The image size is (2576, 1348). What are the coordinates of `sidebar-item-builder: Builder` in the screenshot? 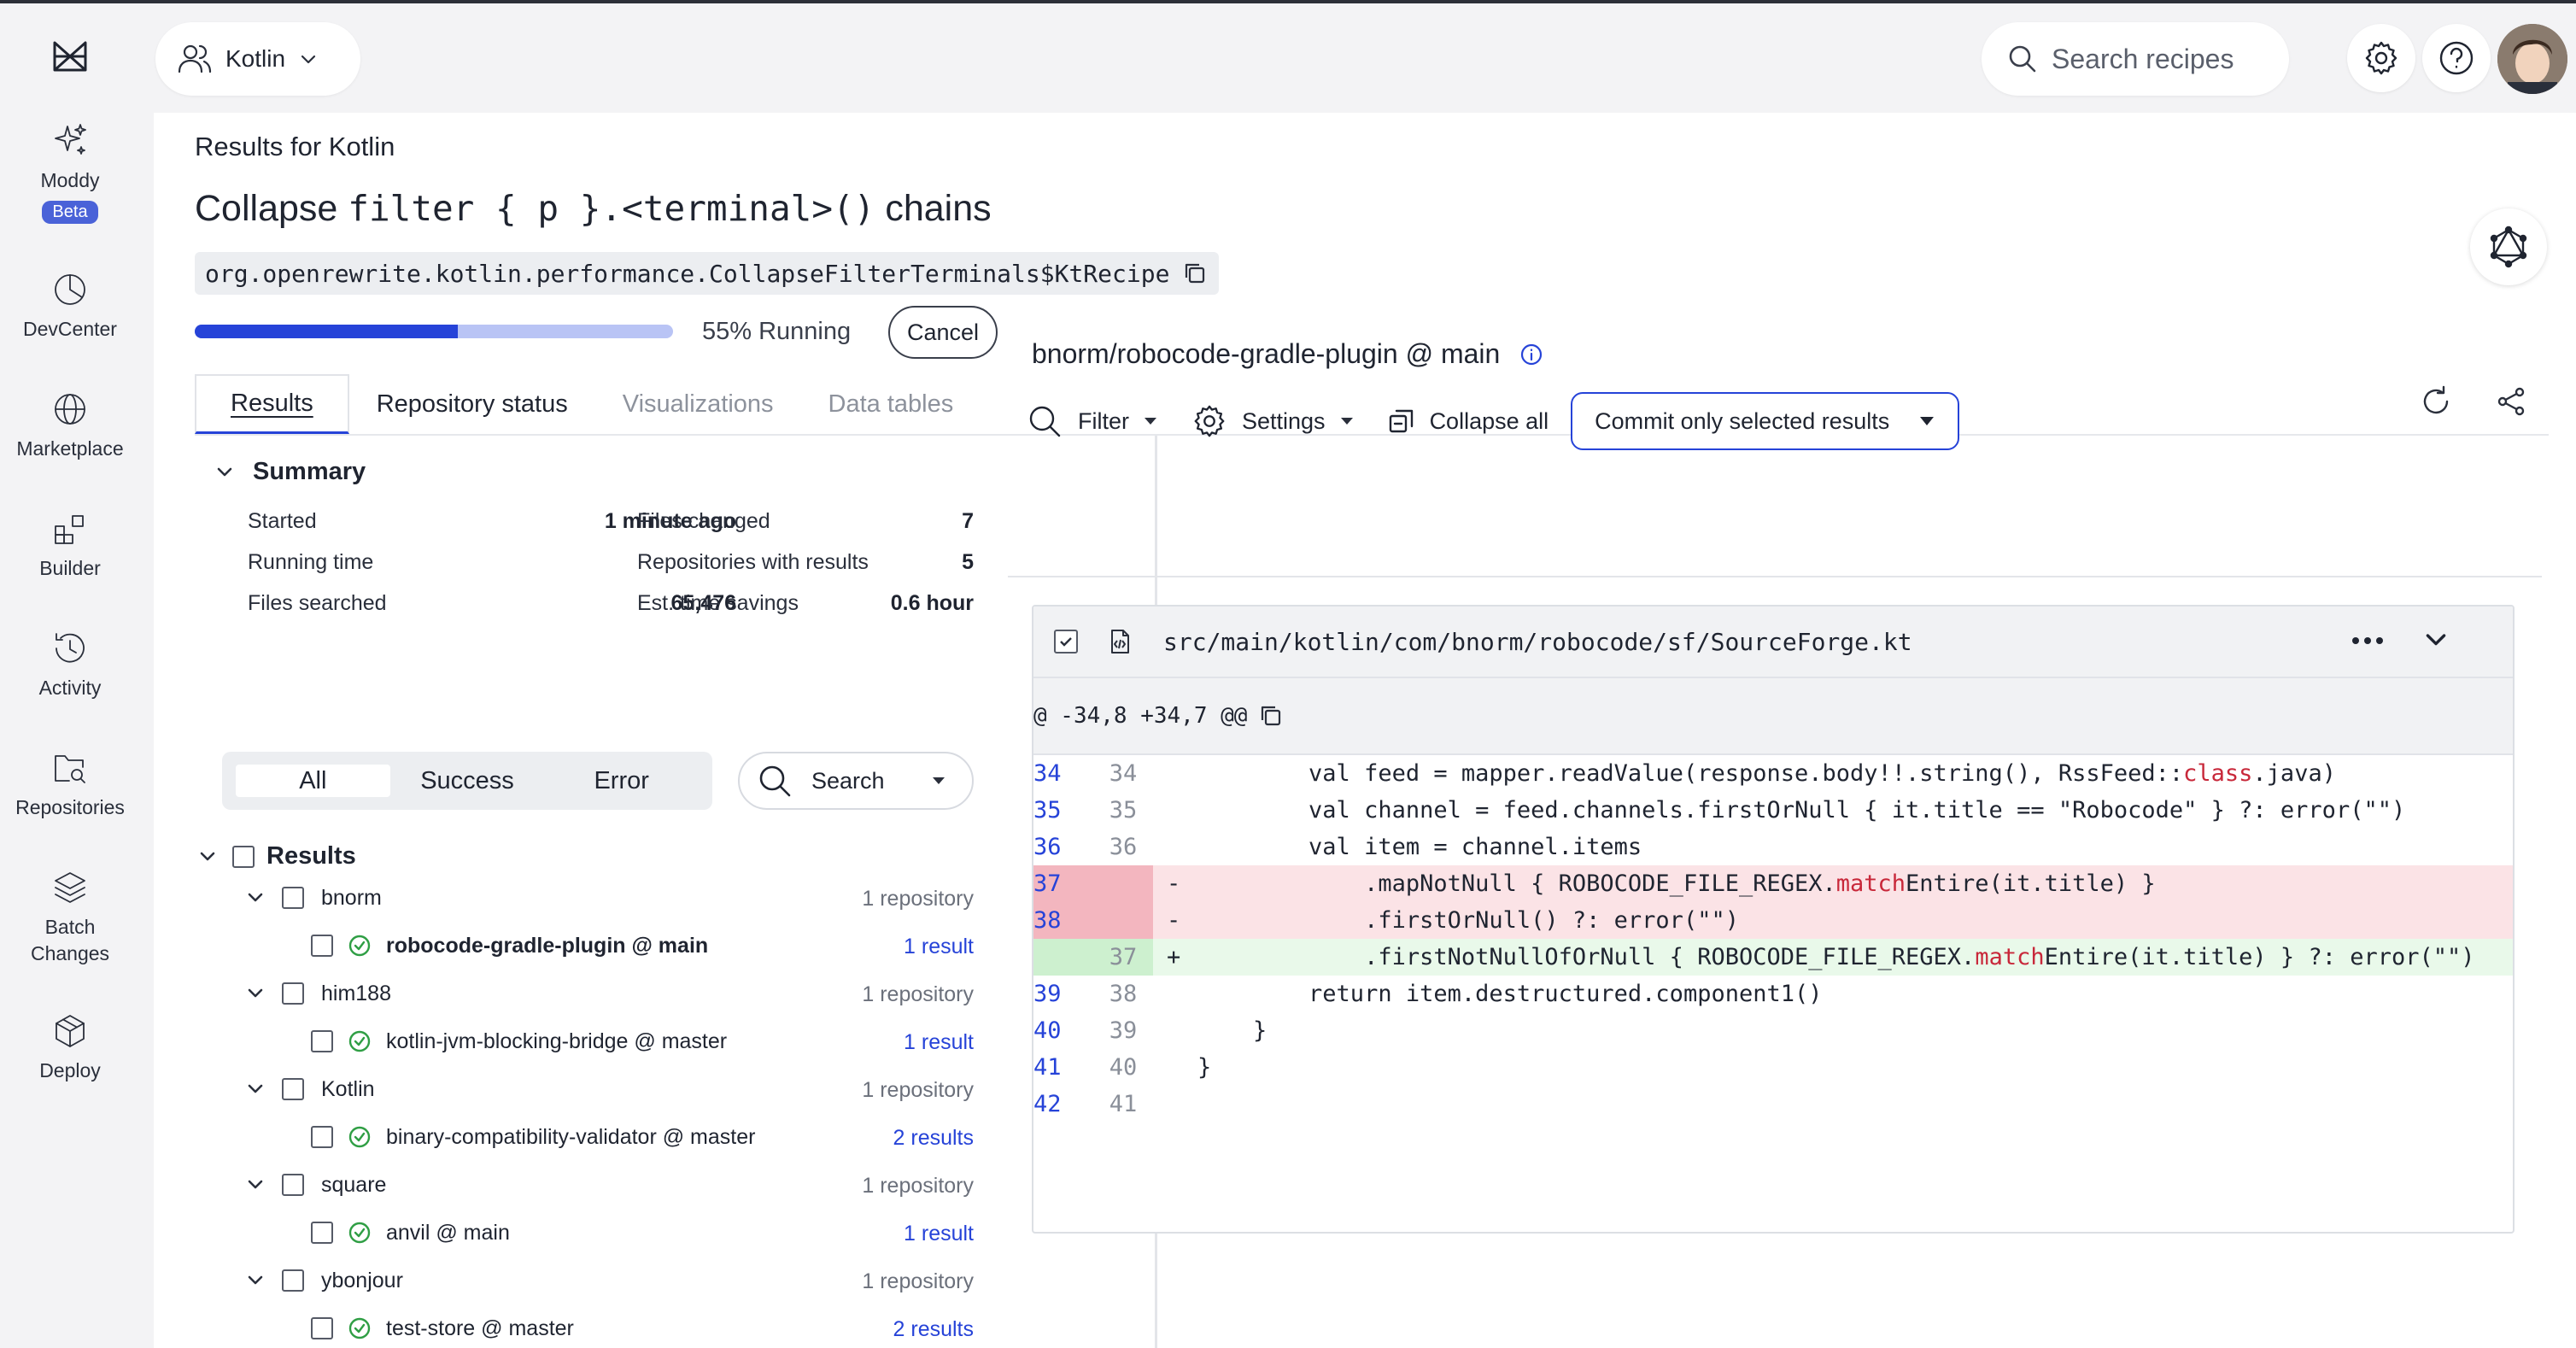 It's located at (70, 546).